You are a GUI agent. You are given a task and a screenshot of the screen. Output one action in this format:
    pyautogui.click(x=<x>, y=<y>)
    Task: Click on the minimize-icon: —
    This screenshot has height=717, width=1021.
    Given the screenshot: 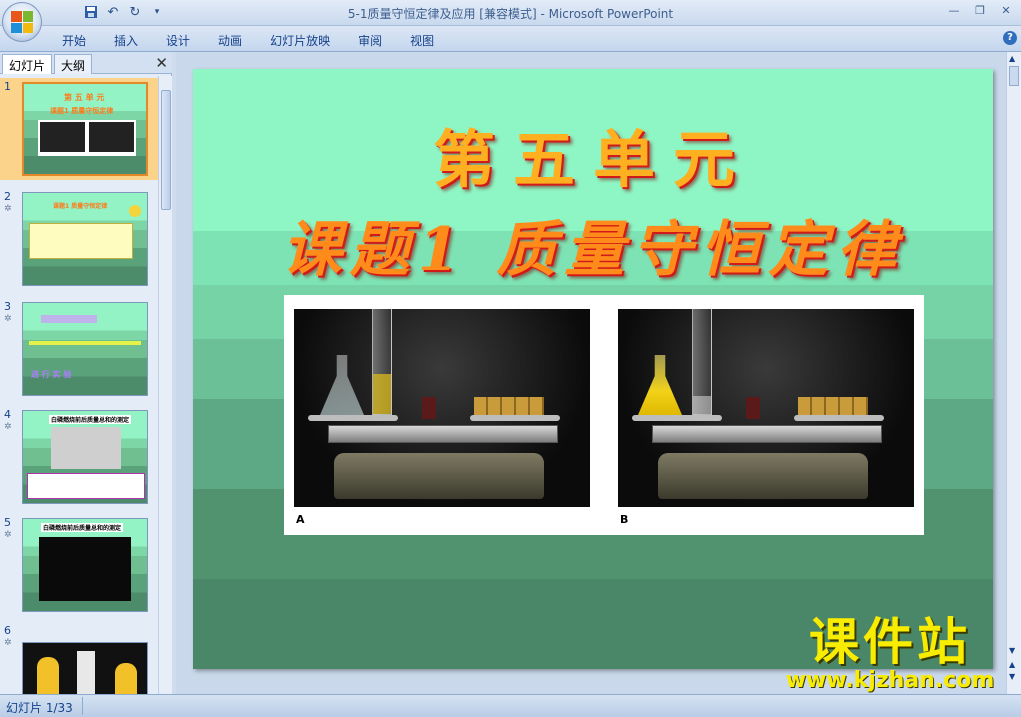 What is the action you would take?
    pyautogui.click(x=954, y=11)
    